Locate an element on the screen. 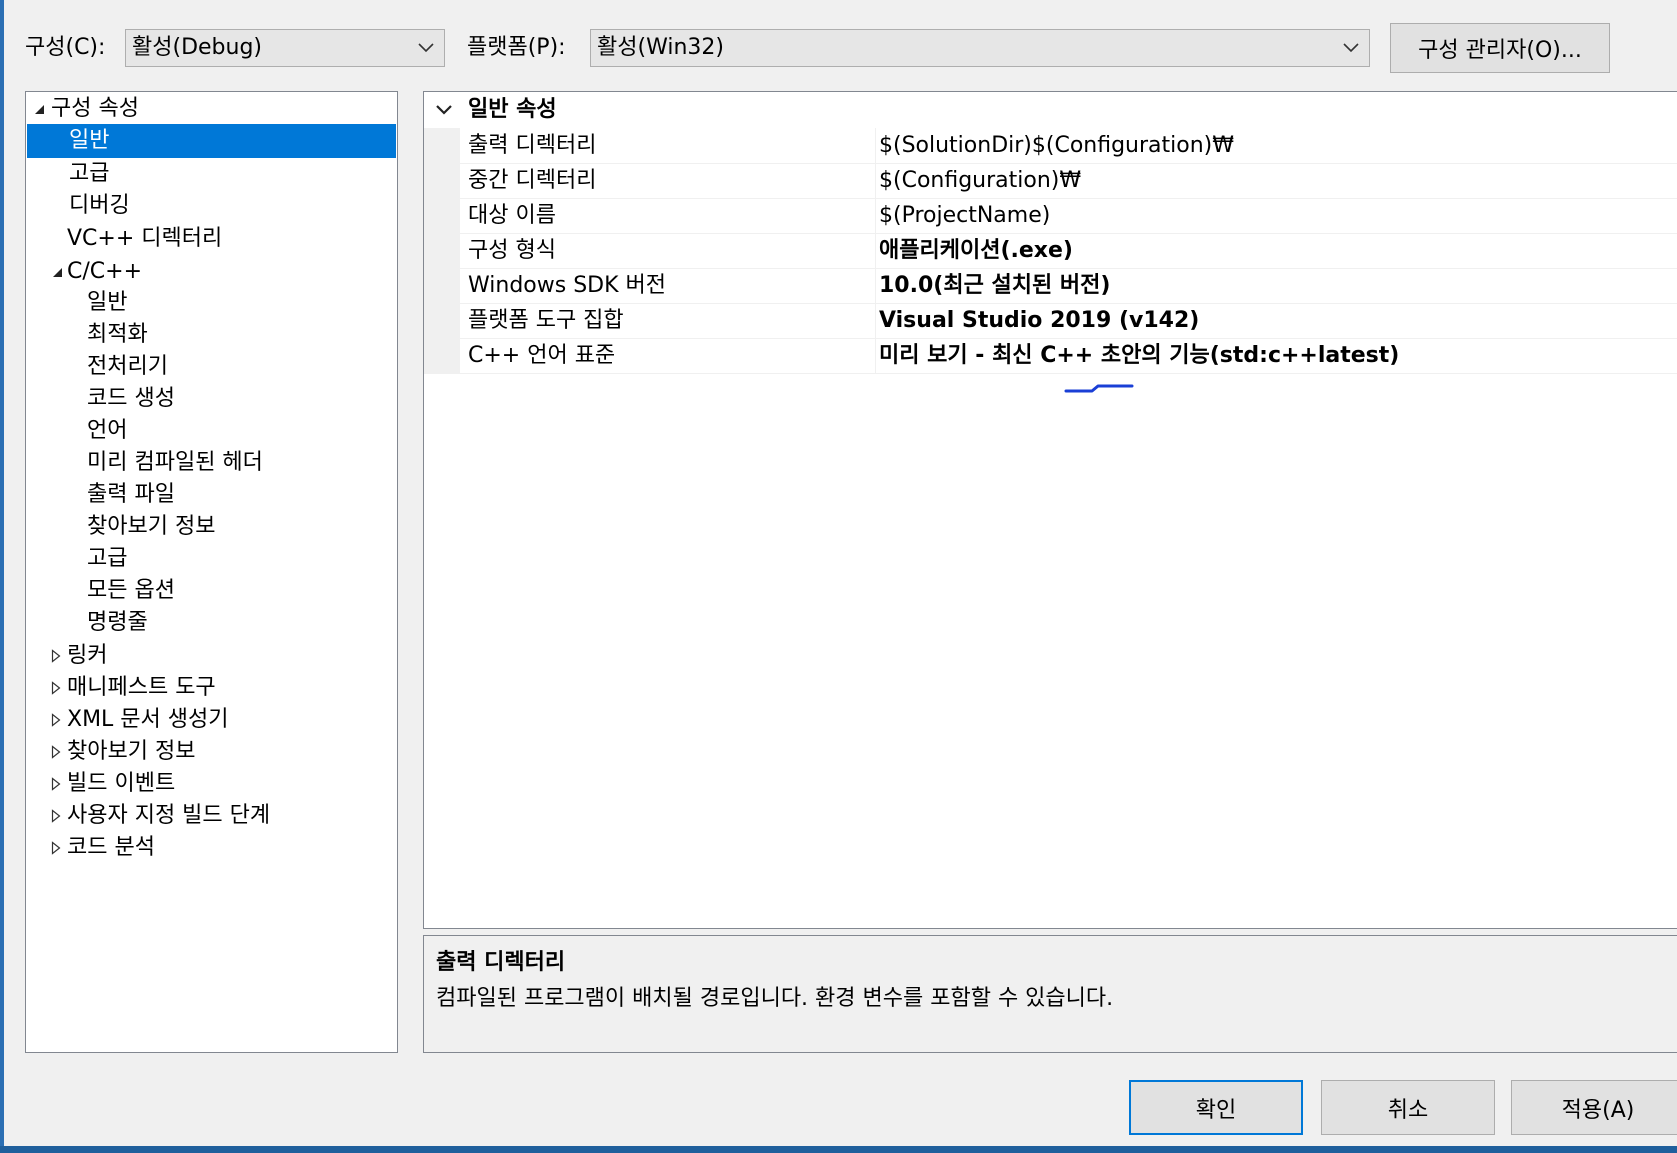  tree-item-label: 링커 is located at coordinates (87, 655).